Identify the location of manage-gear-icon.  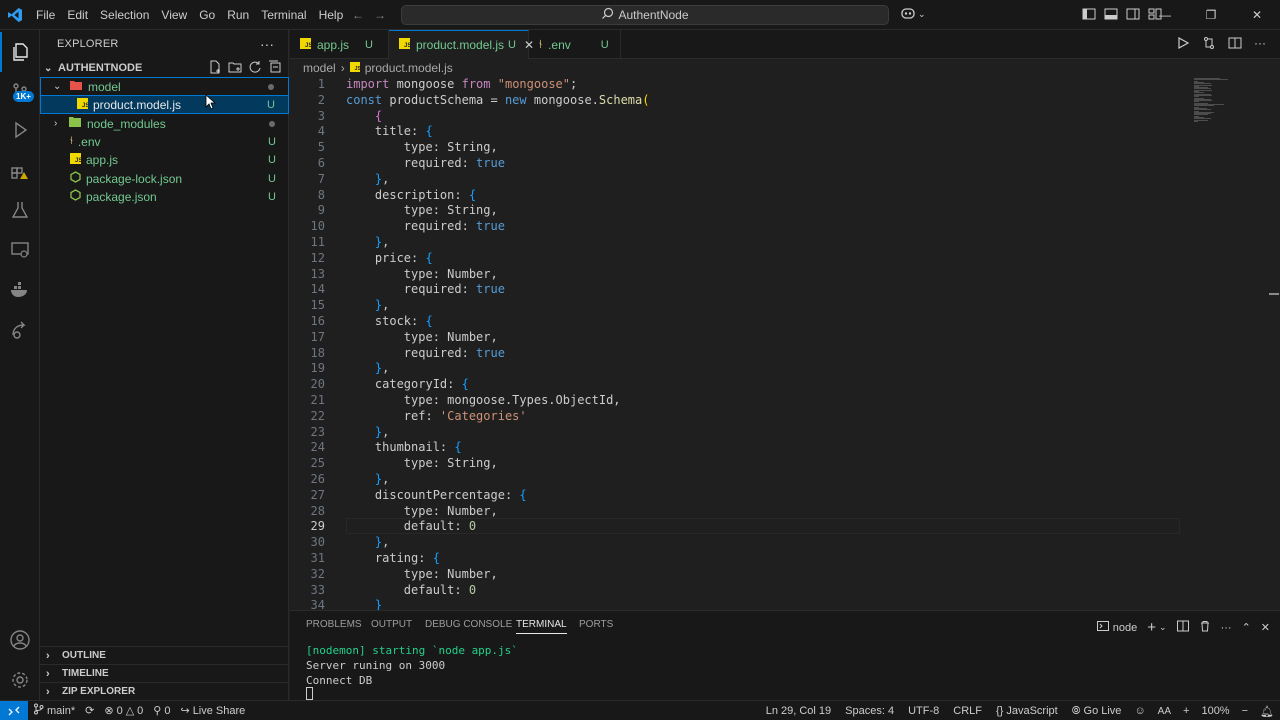
(20, 680).